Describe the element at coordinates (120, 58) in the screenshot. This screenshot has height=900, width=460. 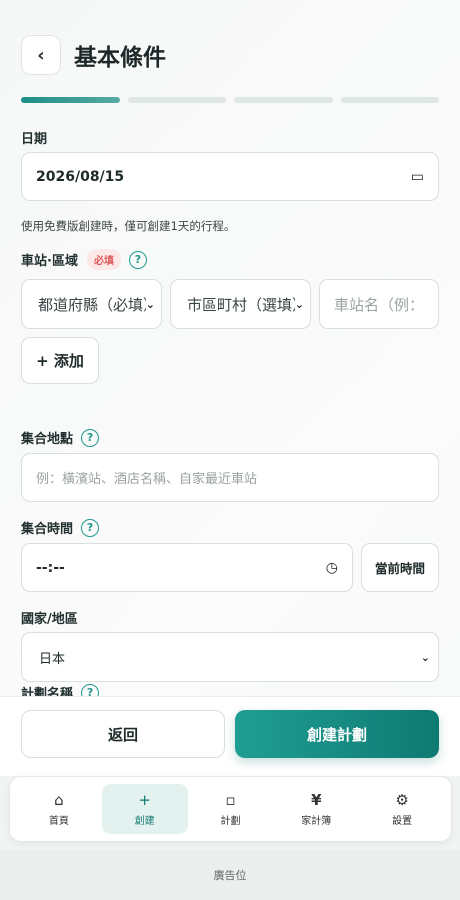
I see `page-title: 基本條件` at that location.